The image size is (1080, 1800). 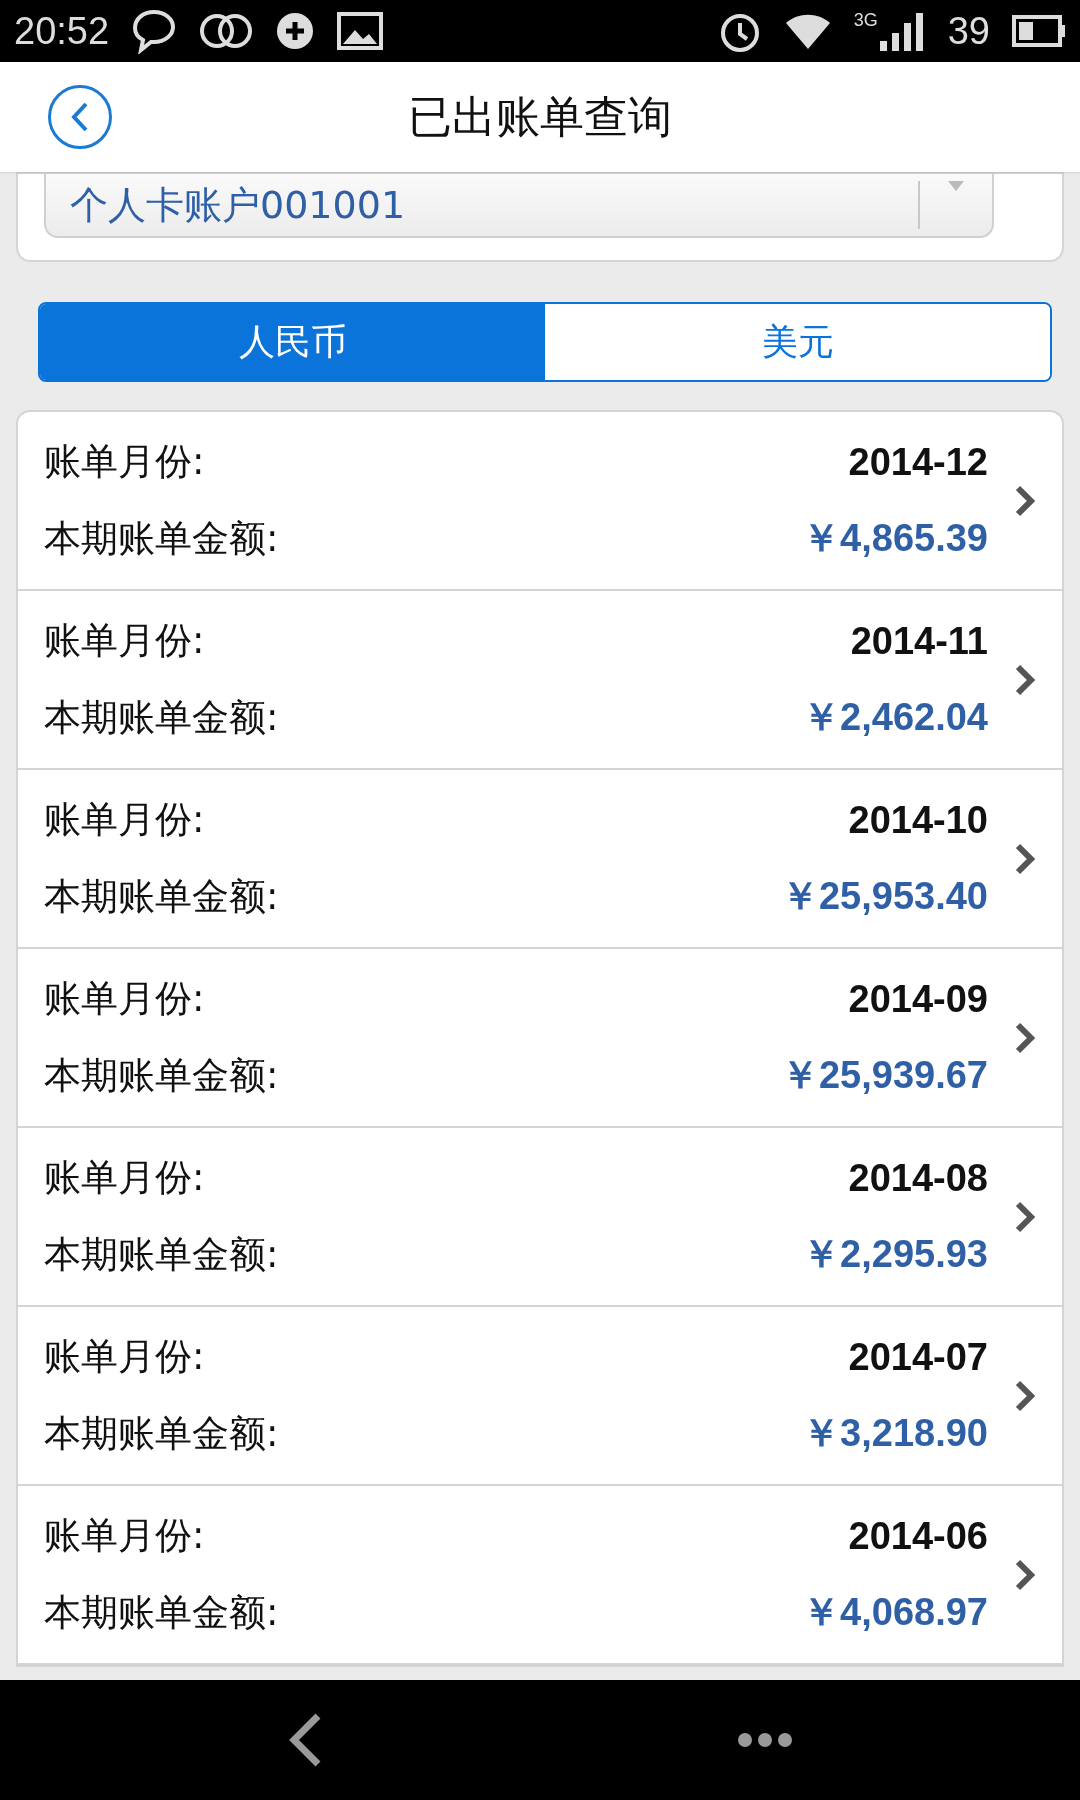 What do you see at coordinates (540, 1575) in the screenshot?
I see `bill-row: 账单月份: 2014-06 本期账单金额: ￥4,068.97` at bounding box center [540, 1575].